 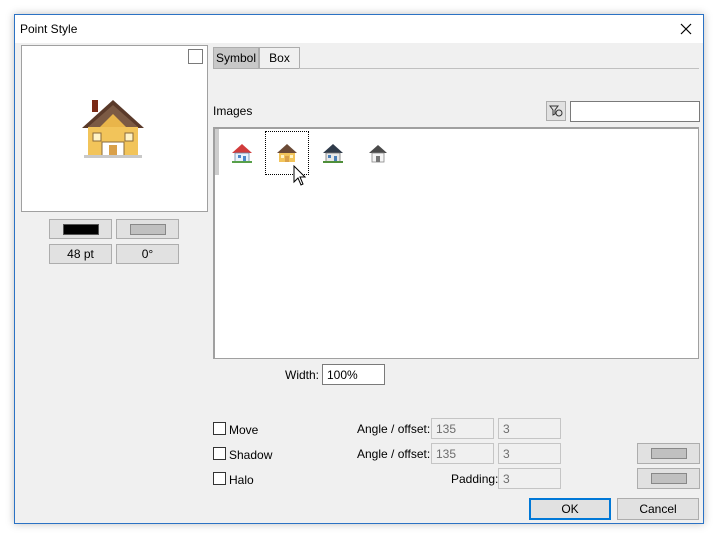 I want to click on close-icon, so click(x=686, y=29).